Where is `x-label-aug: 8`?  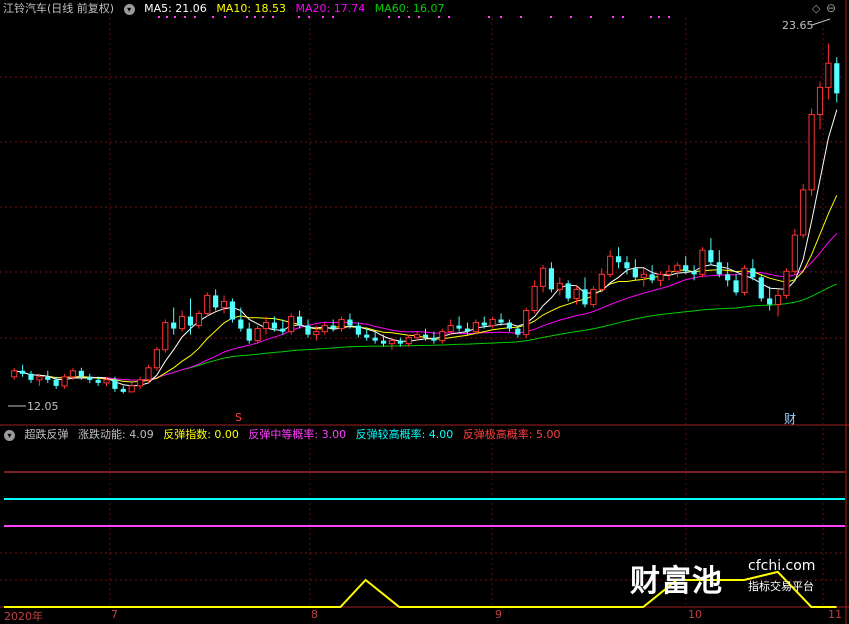 x-label-aug: 8 is located at coordinates (314, 614).